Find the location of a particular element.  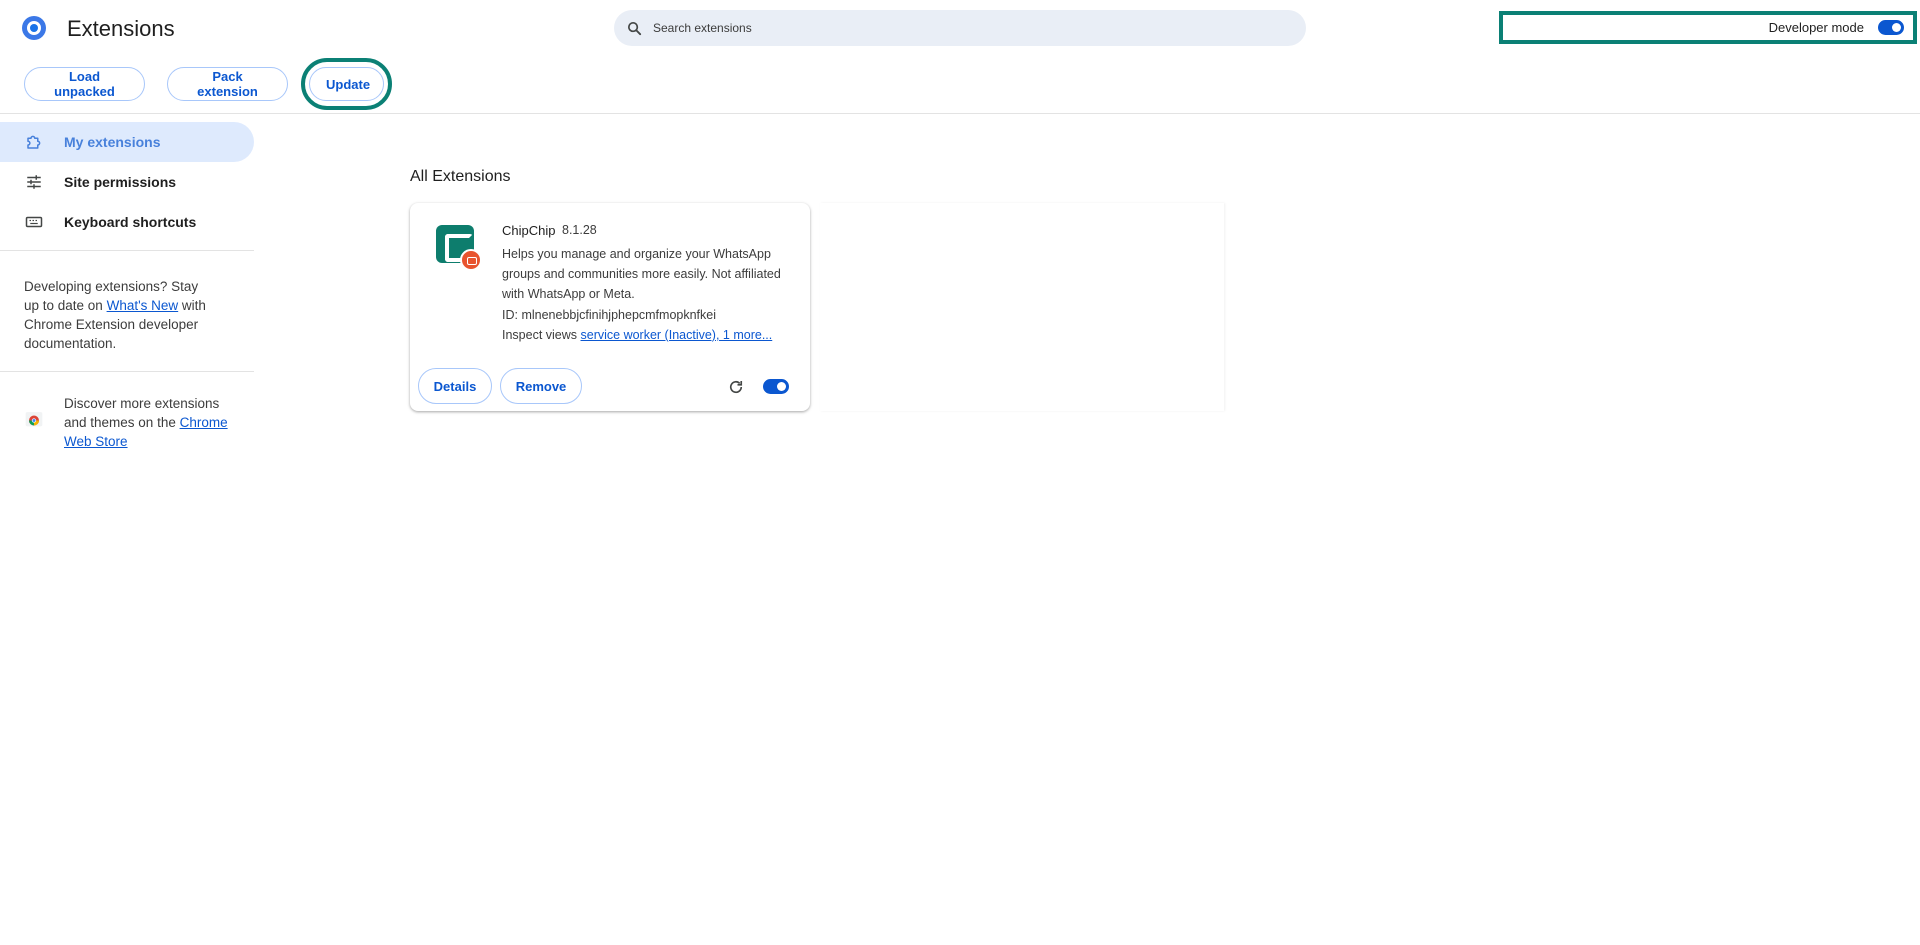

sidebar-item-label: Site permissions is located at coordinates (120, 182).